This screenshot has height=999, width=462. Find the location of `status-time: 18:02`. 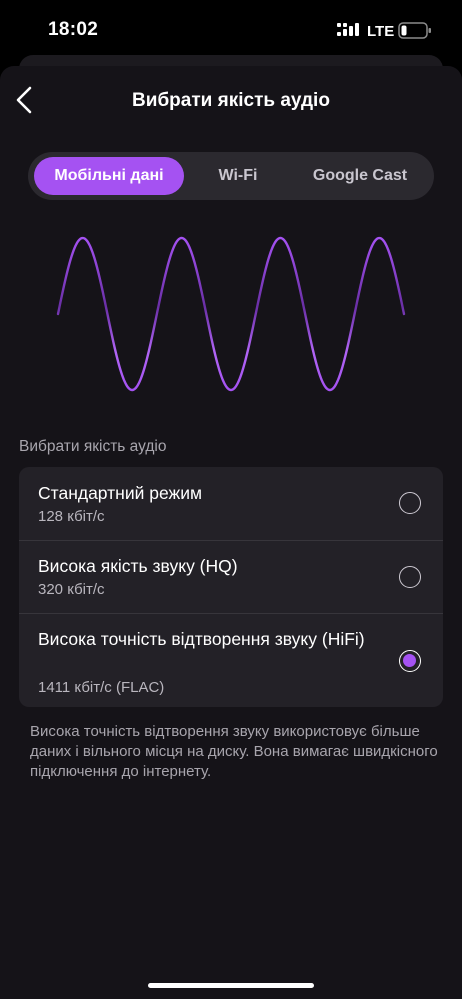

status-time: 18:02 is located at coordinates (73, 29).